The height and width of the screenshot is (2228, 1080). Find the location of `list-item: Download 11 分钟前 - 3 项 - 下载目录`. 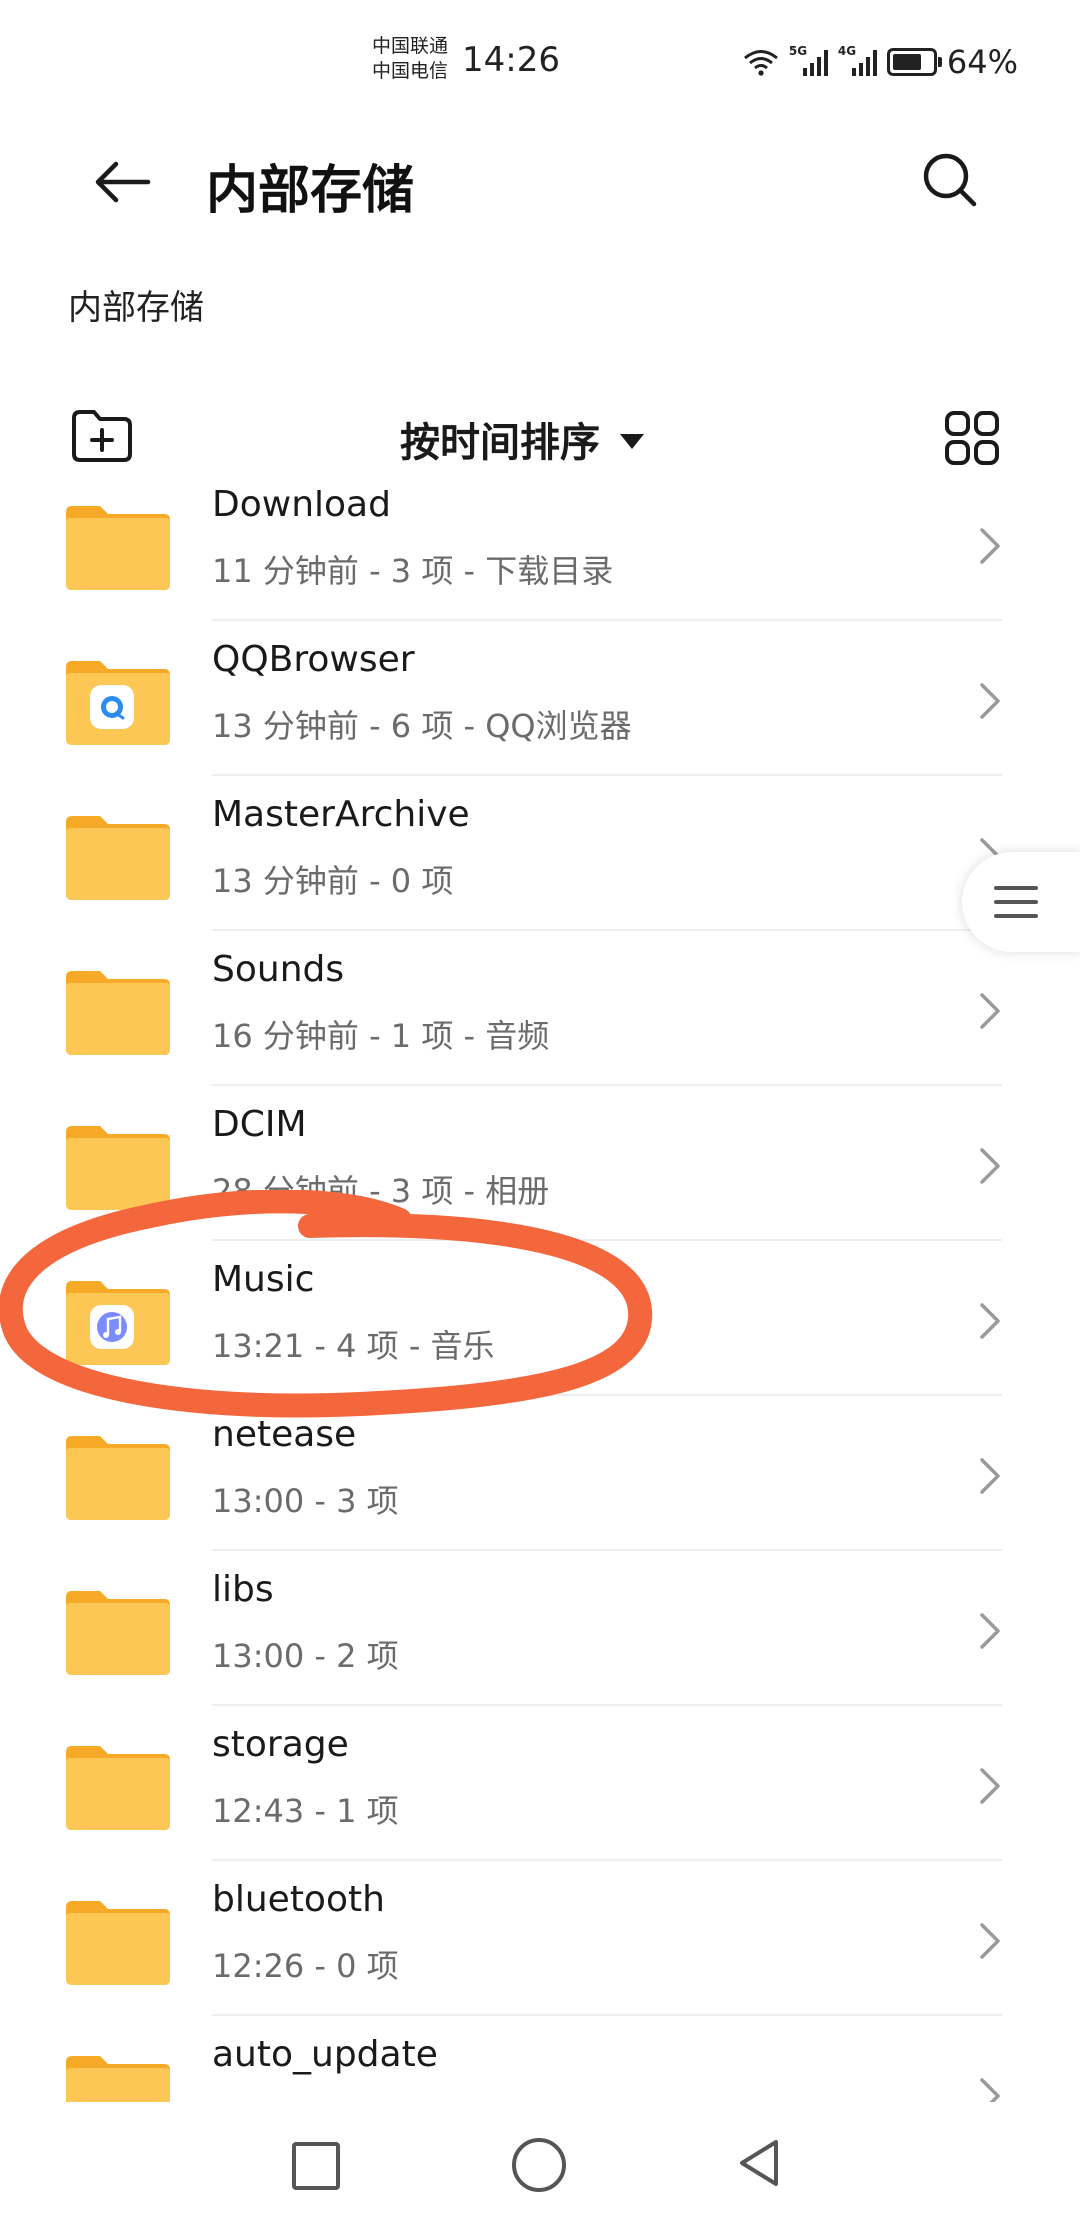

list-item: Download 11 分钟前 - 3 项 - 下载目录 is located at coordinates (540, 555).